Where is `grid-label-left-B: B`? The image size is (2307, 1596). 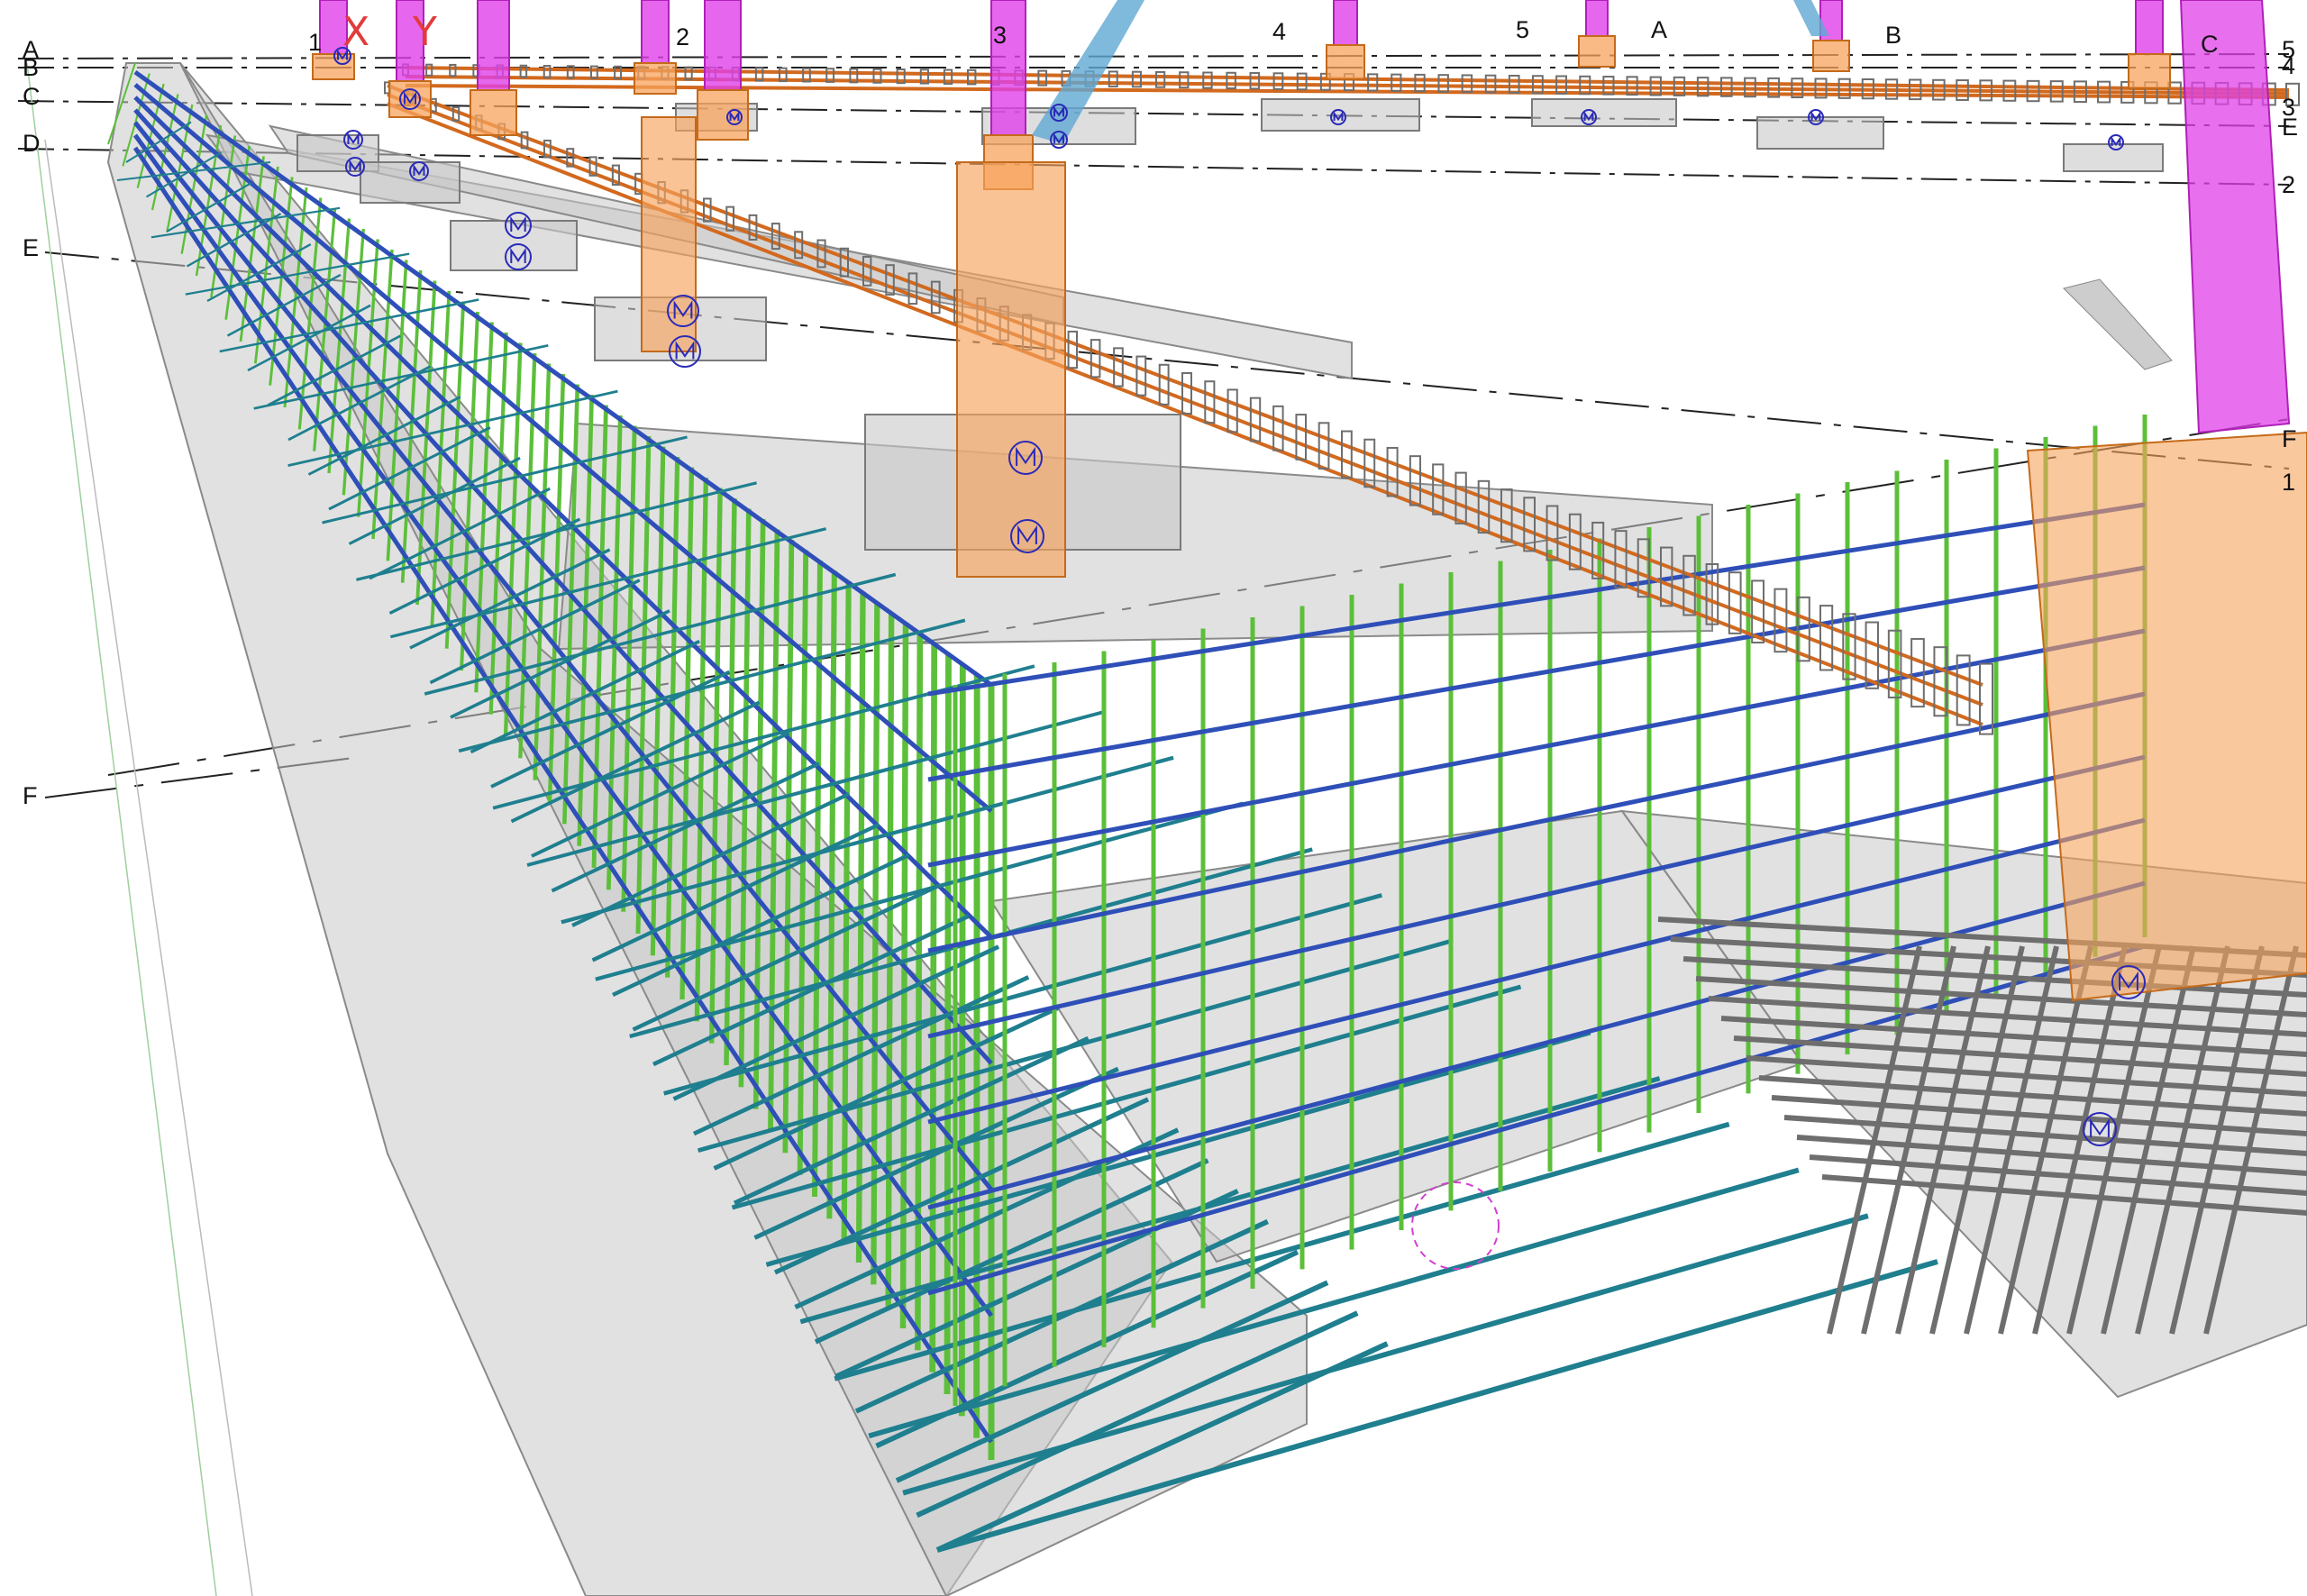
grid-label-left-B: B is located at coordinates (31, 67).